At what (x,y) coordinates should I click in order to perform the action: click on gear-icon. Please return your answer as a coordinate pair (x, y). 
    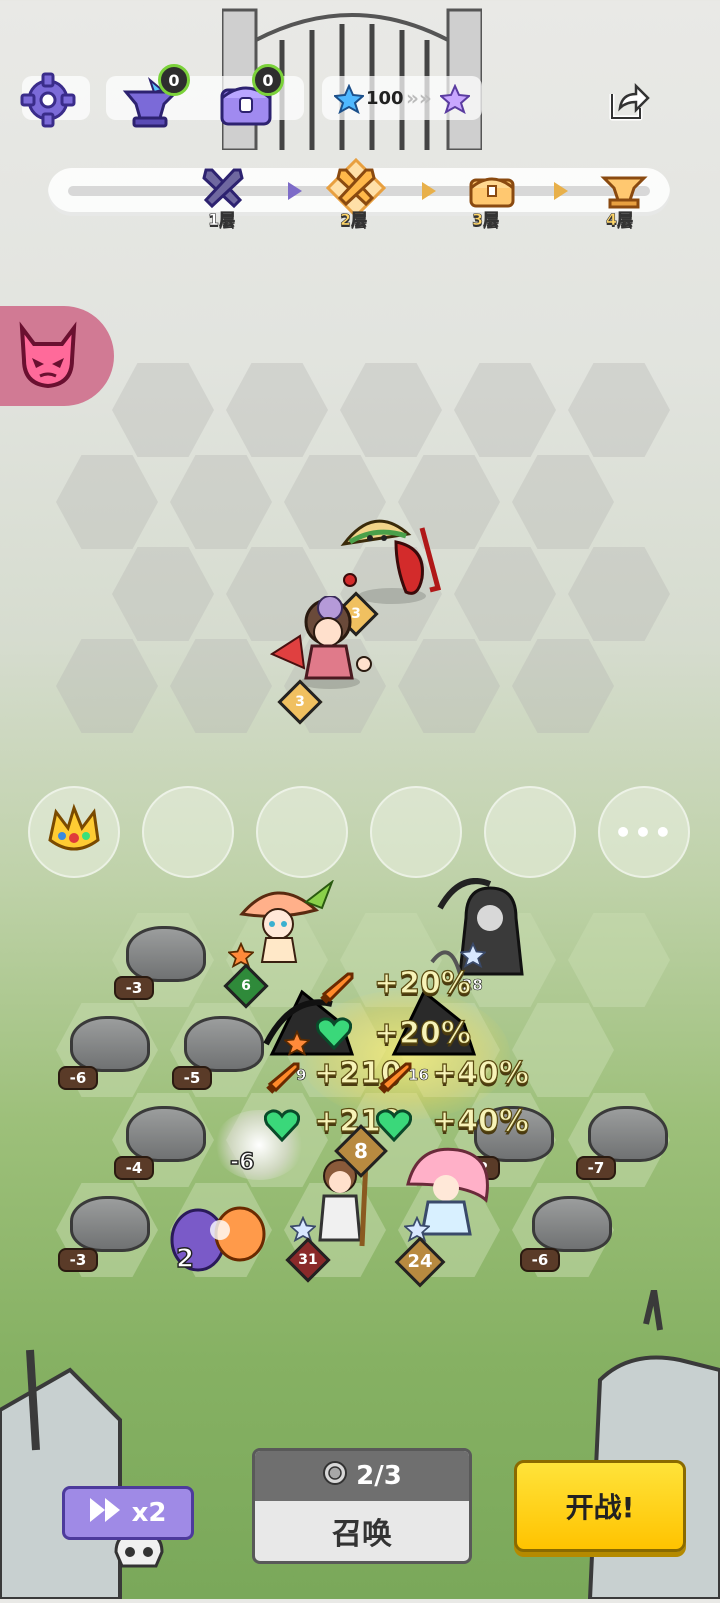
    Looking at the image, I should click on (48, 100).